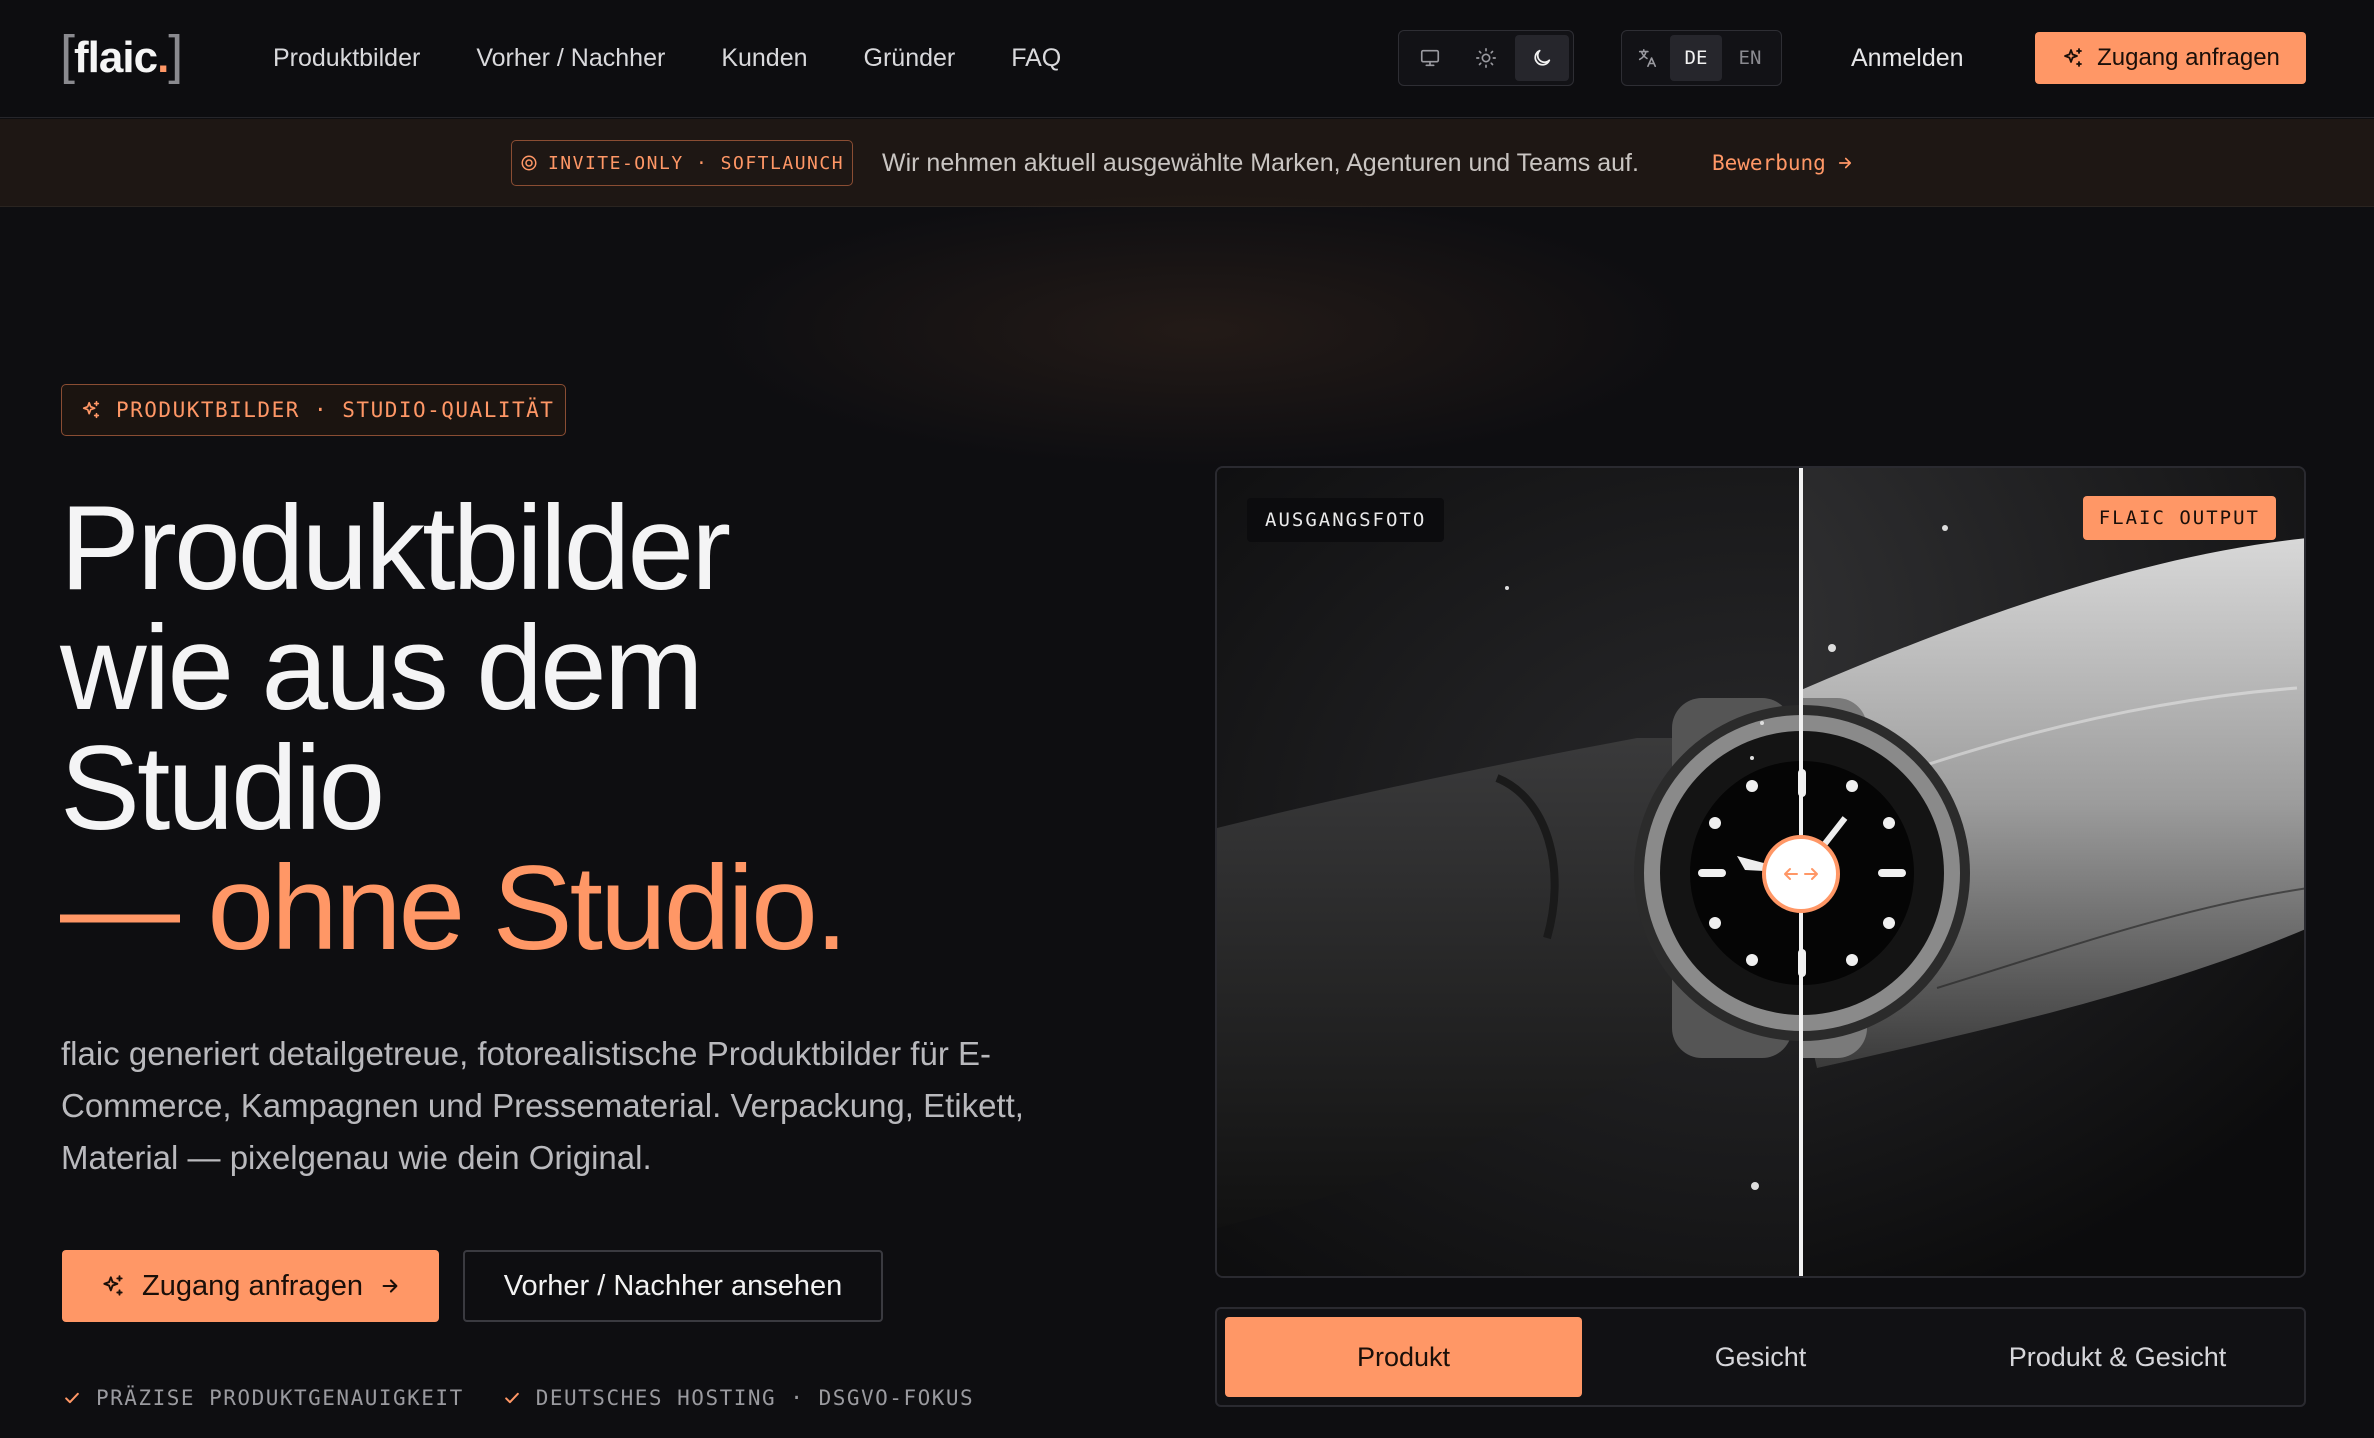  What do you see at coordinates (67, 55) in the screenshot?
I see `logo-bracket-left: [` at bounding box center [67, 55].